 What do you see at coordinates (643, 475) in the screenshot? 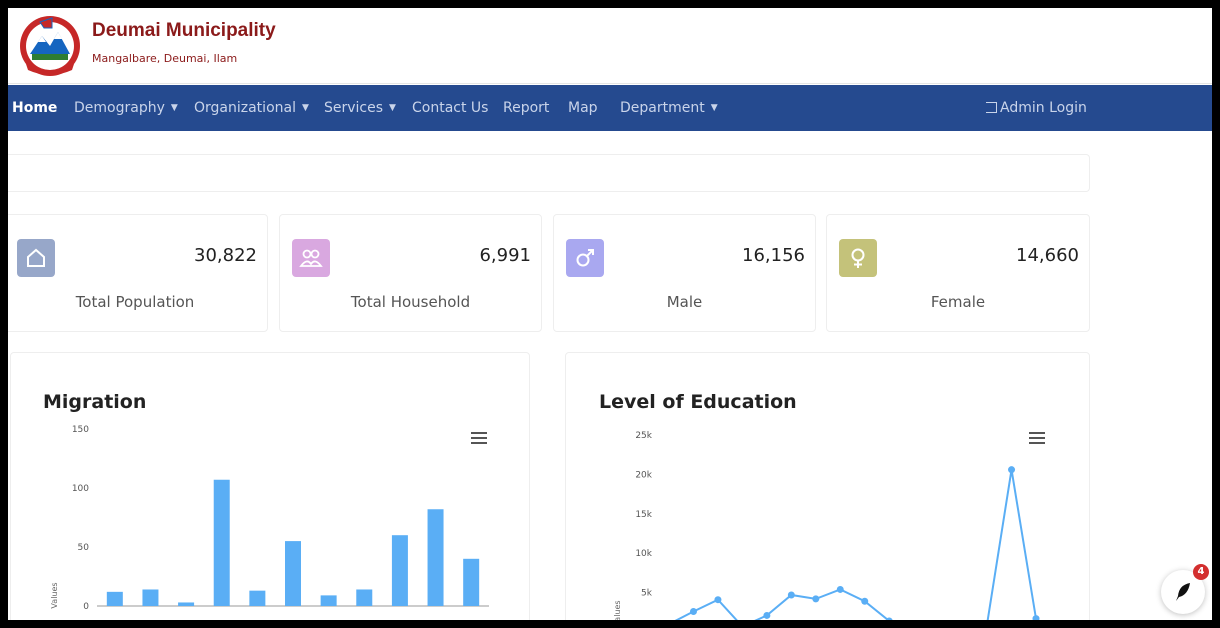
I see `y-tick-label: 20k` at bounding box center [643, 475].